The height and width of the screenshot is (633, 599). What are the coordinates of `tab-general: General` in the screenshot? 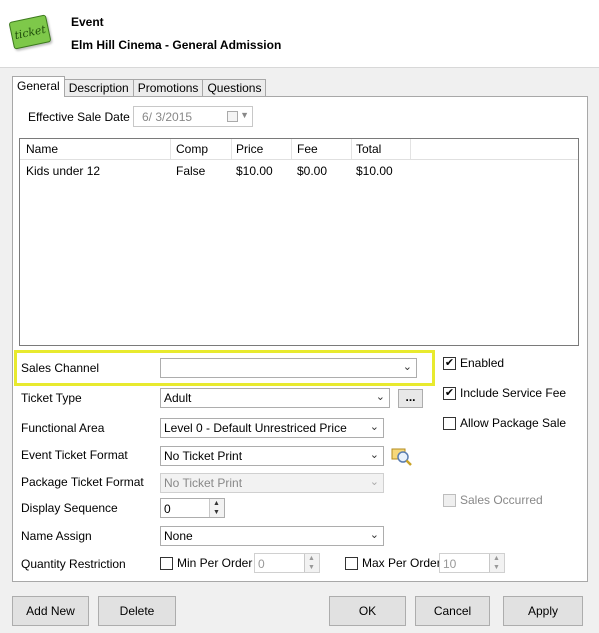 It's located at (38, 86).